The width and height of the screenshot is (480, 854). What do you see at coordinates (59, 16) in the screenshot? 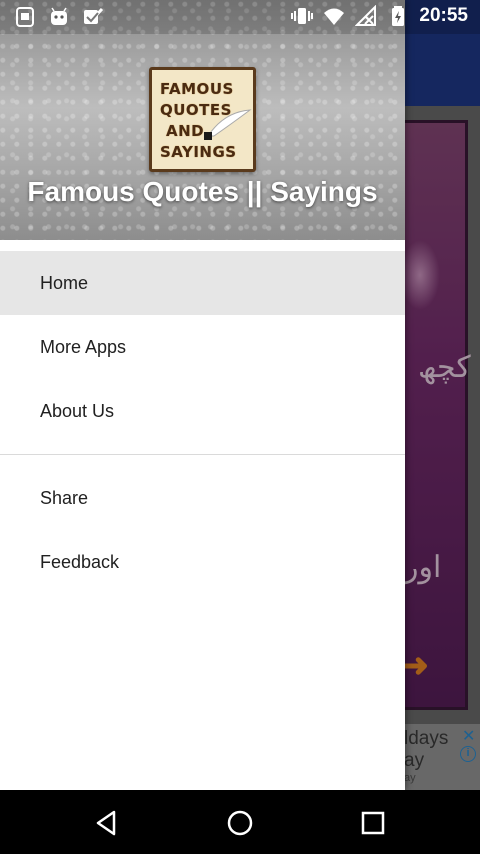
I see `android-icon` at bounding box center [59, 16].